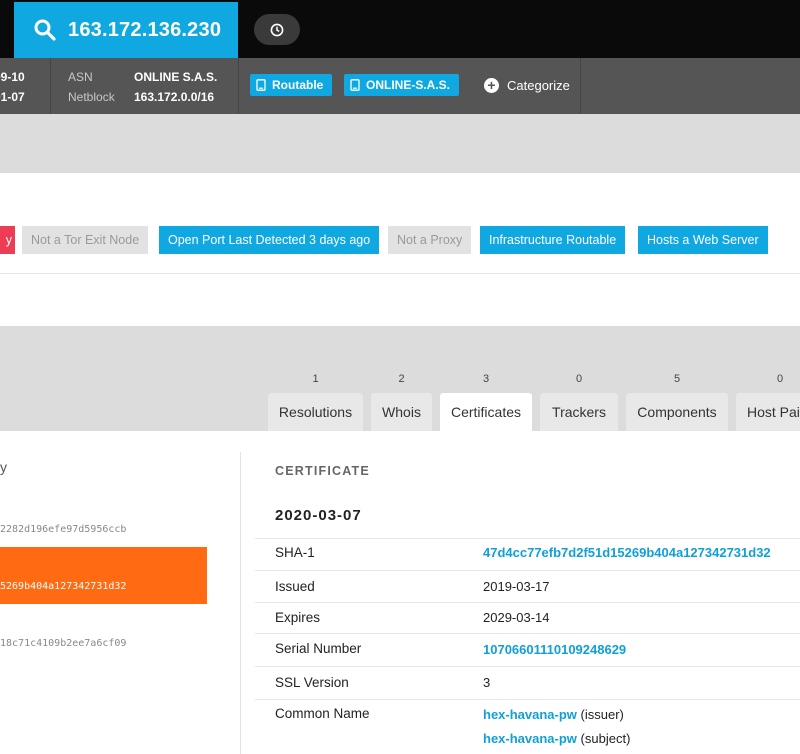 Image resolution: width=800 pixels, height=754 pixels. Describe the element at coordinates (12, 87) in the screenshot. I see `date-range: -09-10 -01-07` at that location.